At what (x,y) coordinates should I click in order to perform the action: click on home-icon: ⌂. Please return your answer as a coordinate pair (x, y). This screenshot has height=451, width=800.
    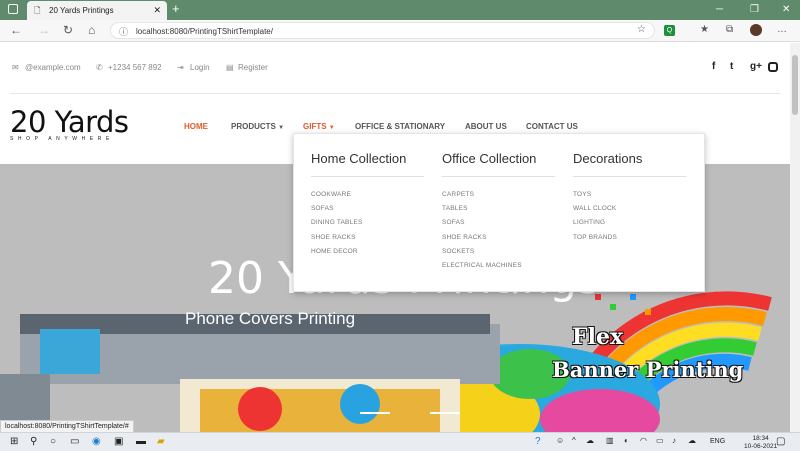
    Looking at the image, I should click on (91, 30).